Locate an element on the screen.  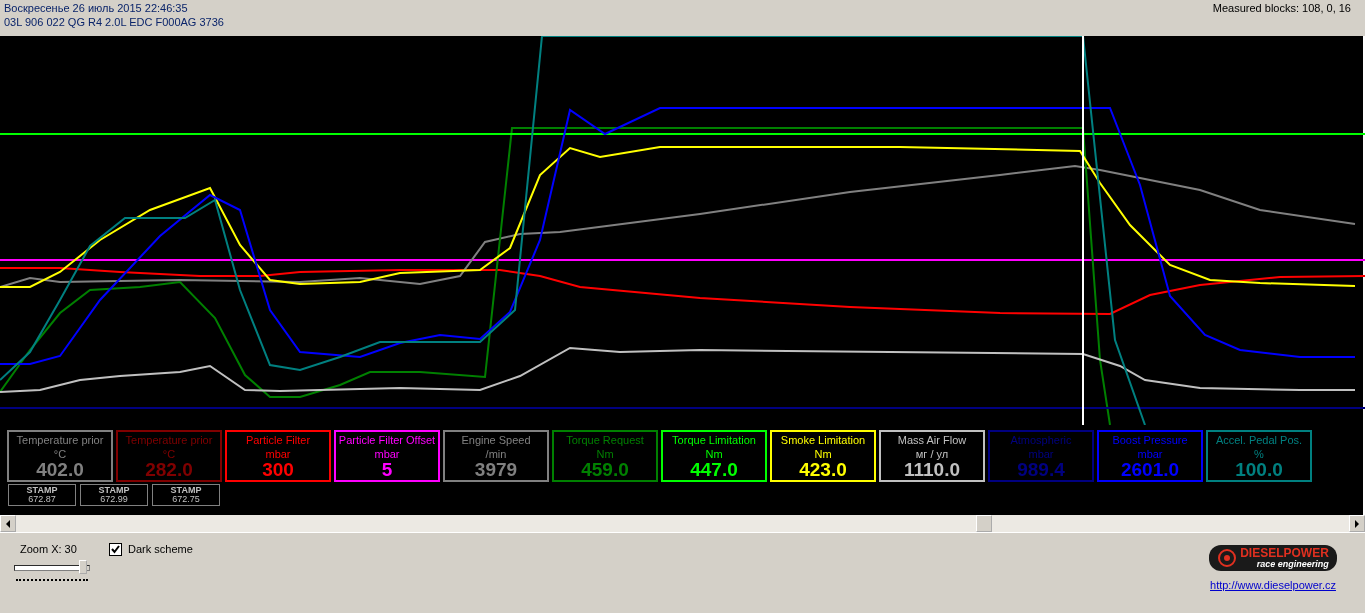
scroll-left-button is located at coordinates (8, 523).